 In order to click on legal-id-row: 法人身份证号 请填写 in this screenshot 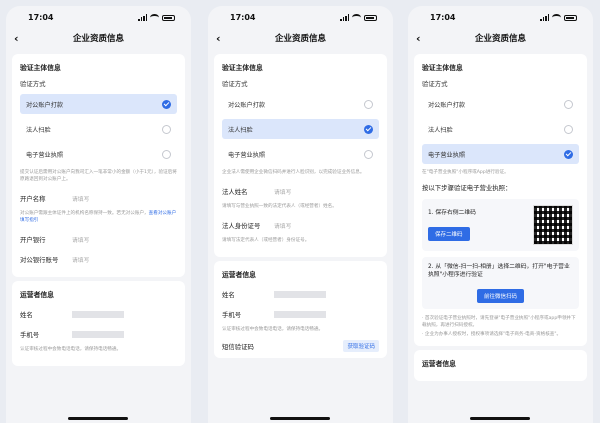, I will do `click(300, 225)`.